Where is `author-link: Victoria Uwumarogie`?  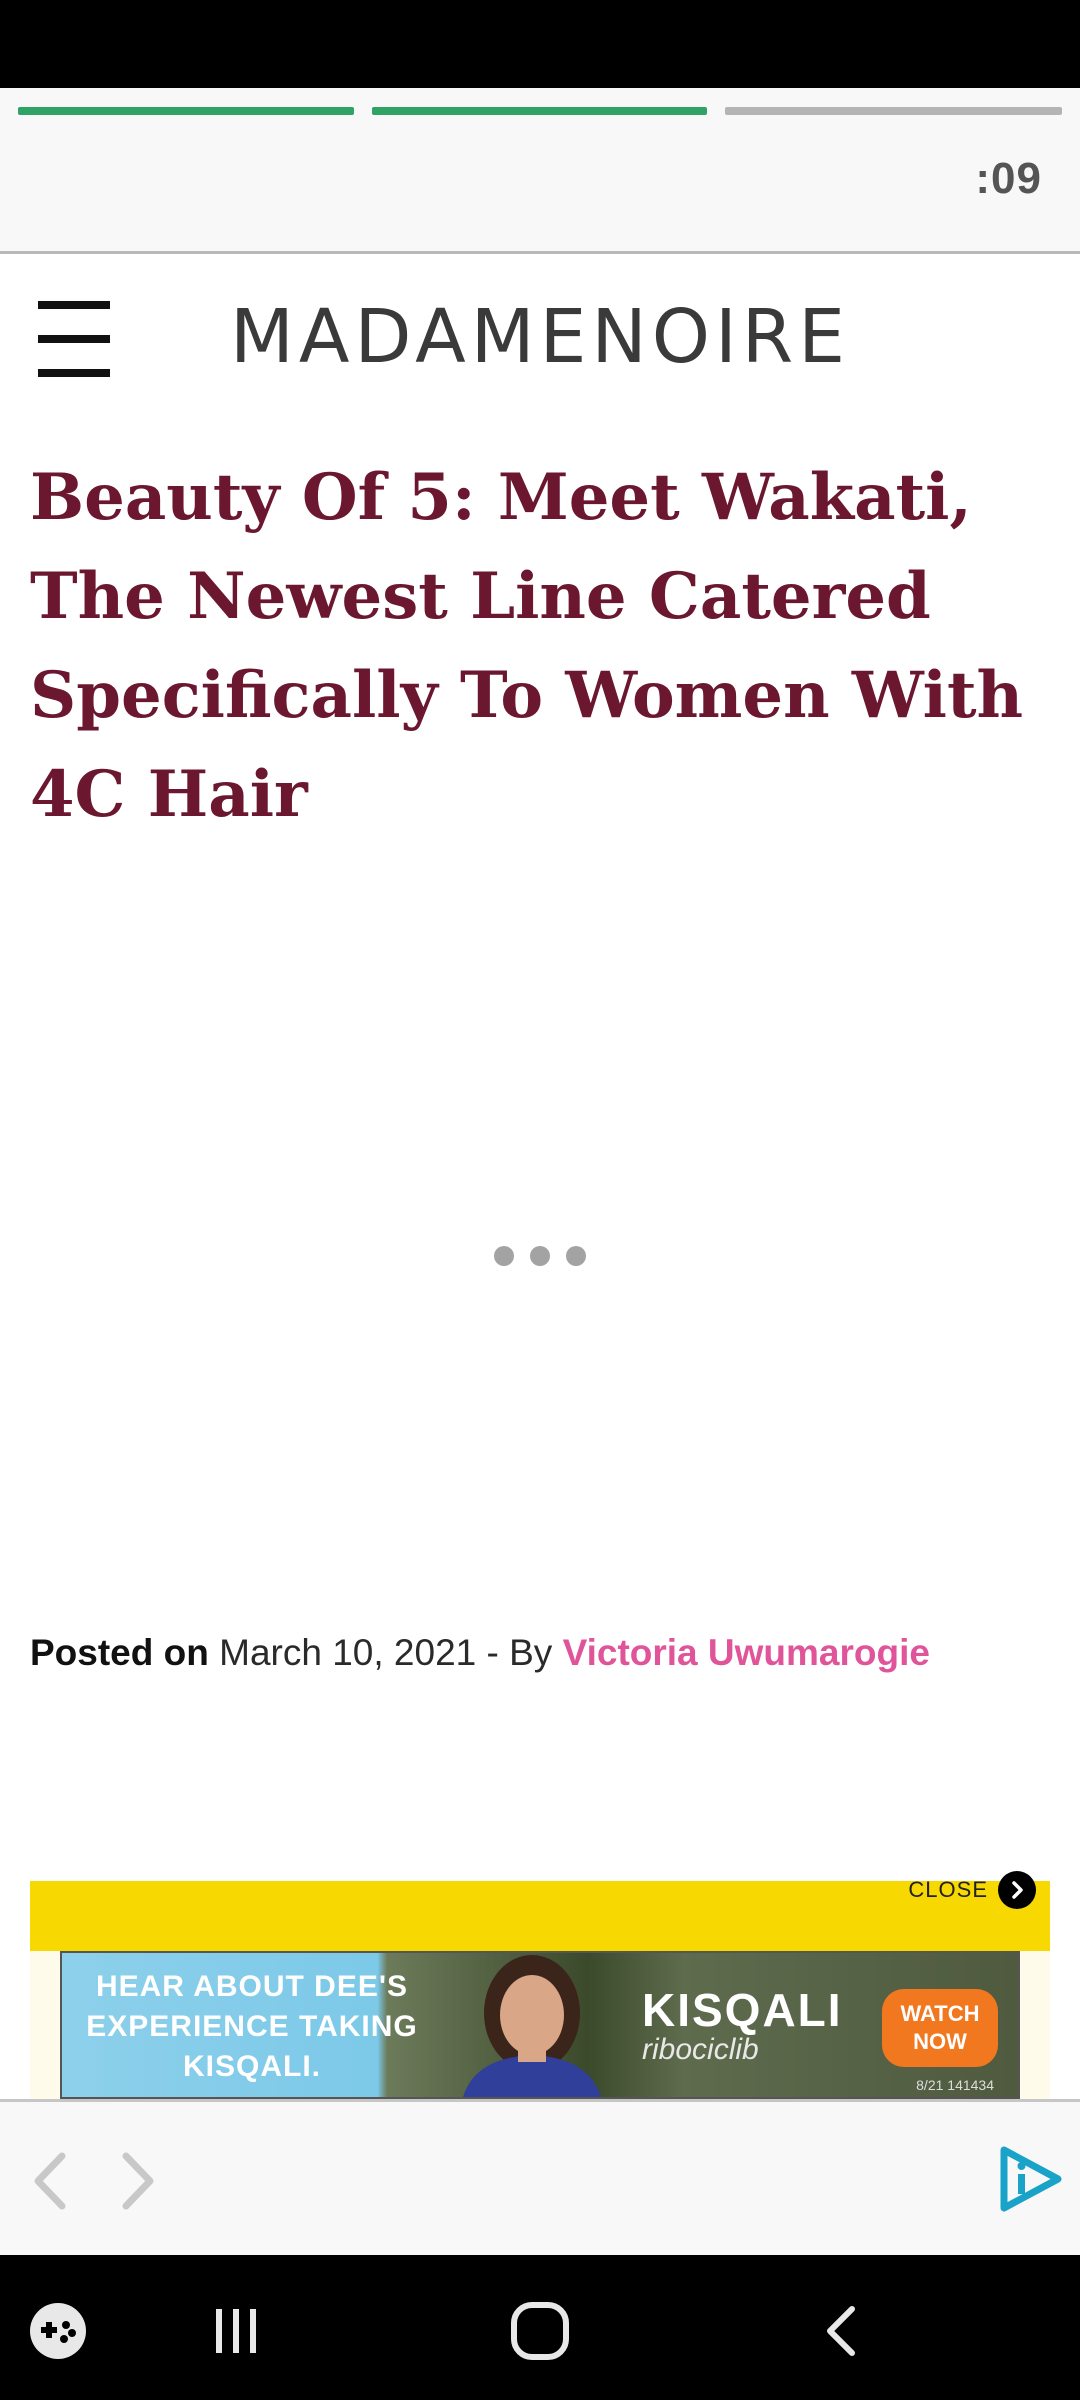 author-link: Victoria Uwumarogie is located at coordinates (746, 1652).